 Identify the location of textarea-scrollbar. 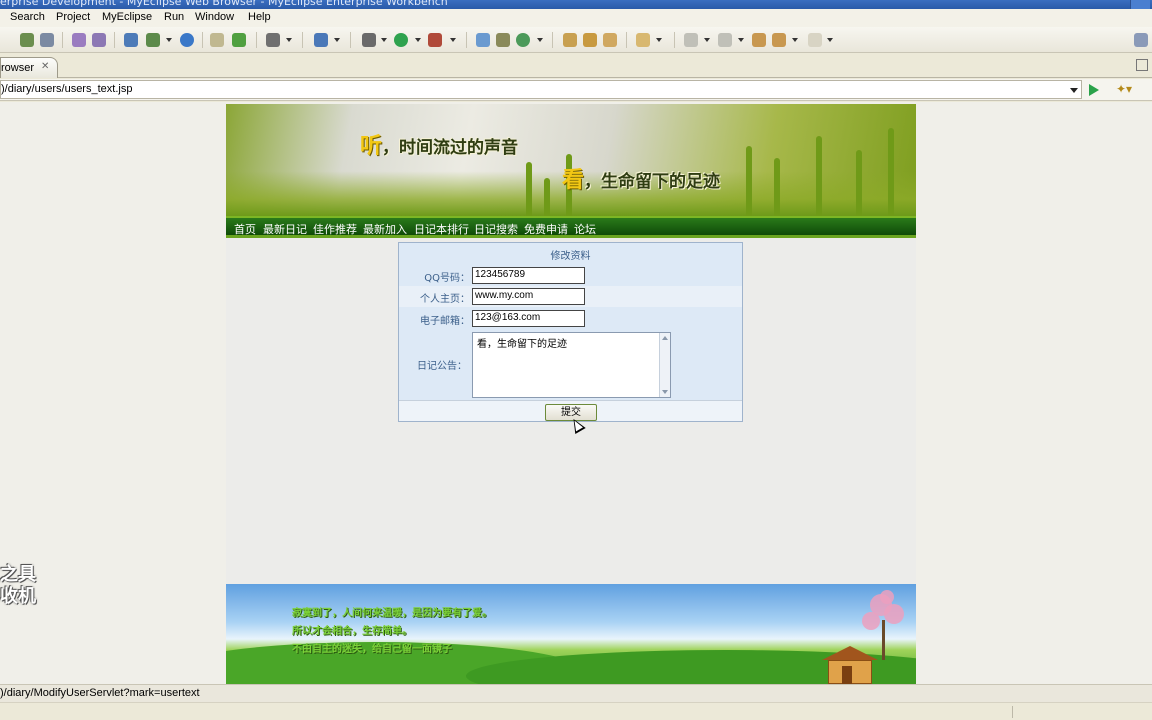
(664, 365).